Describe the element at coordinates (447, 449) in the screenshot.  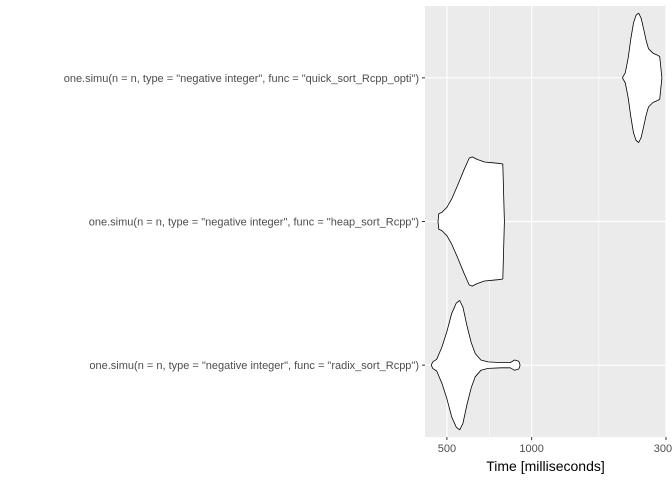
I see `x-tick-label: 500` at that location.